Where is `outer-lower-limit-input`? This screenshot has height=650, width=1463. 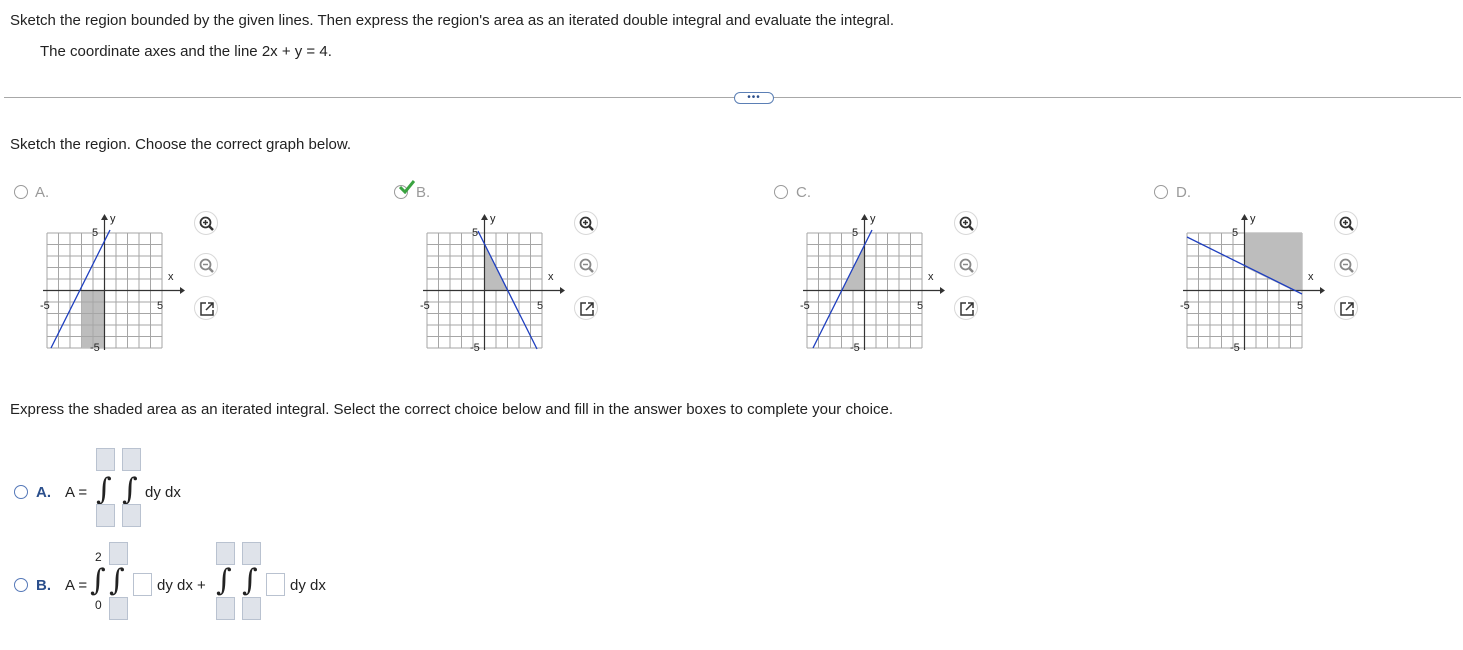
outer-lower-limit-input is located at coordinates (105, 515).